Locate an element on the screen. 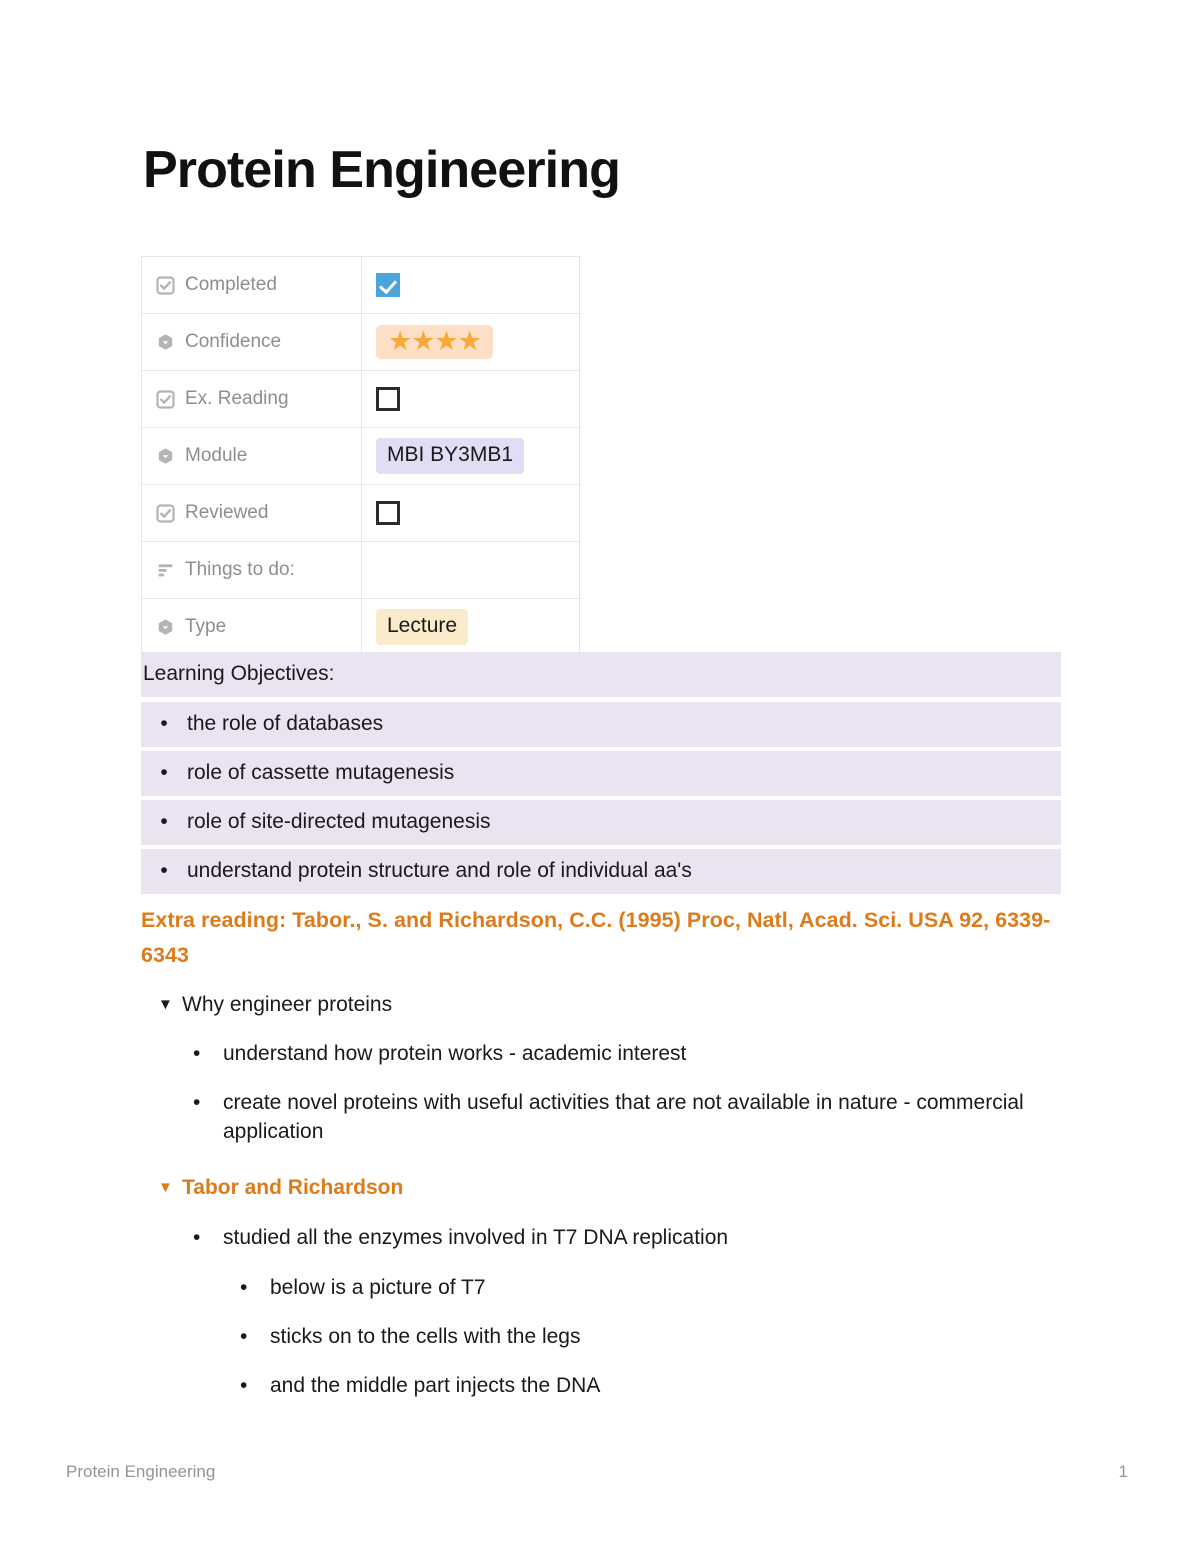  text-lines-icon is located at coordinates (165, 570).